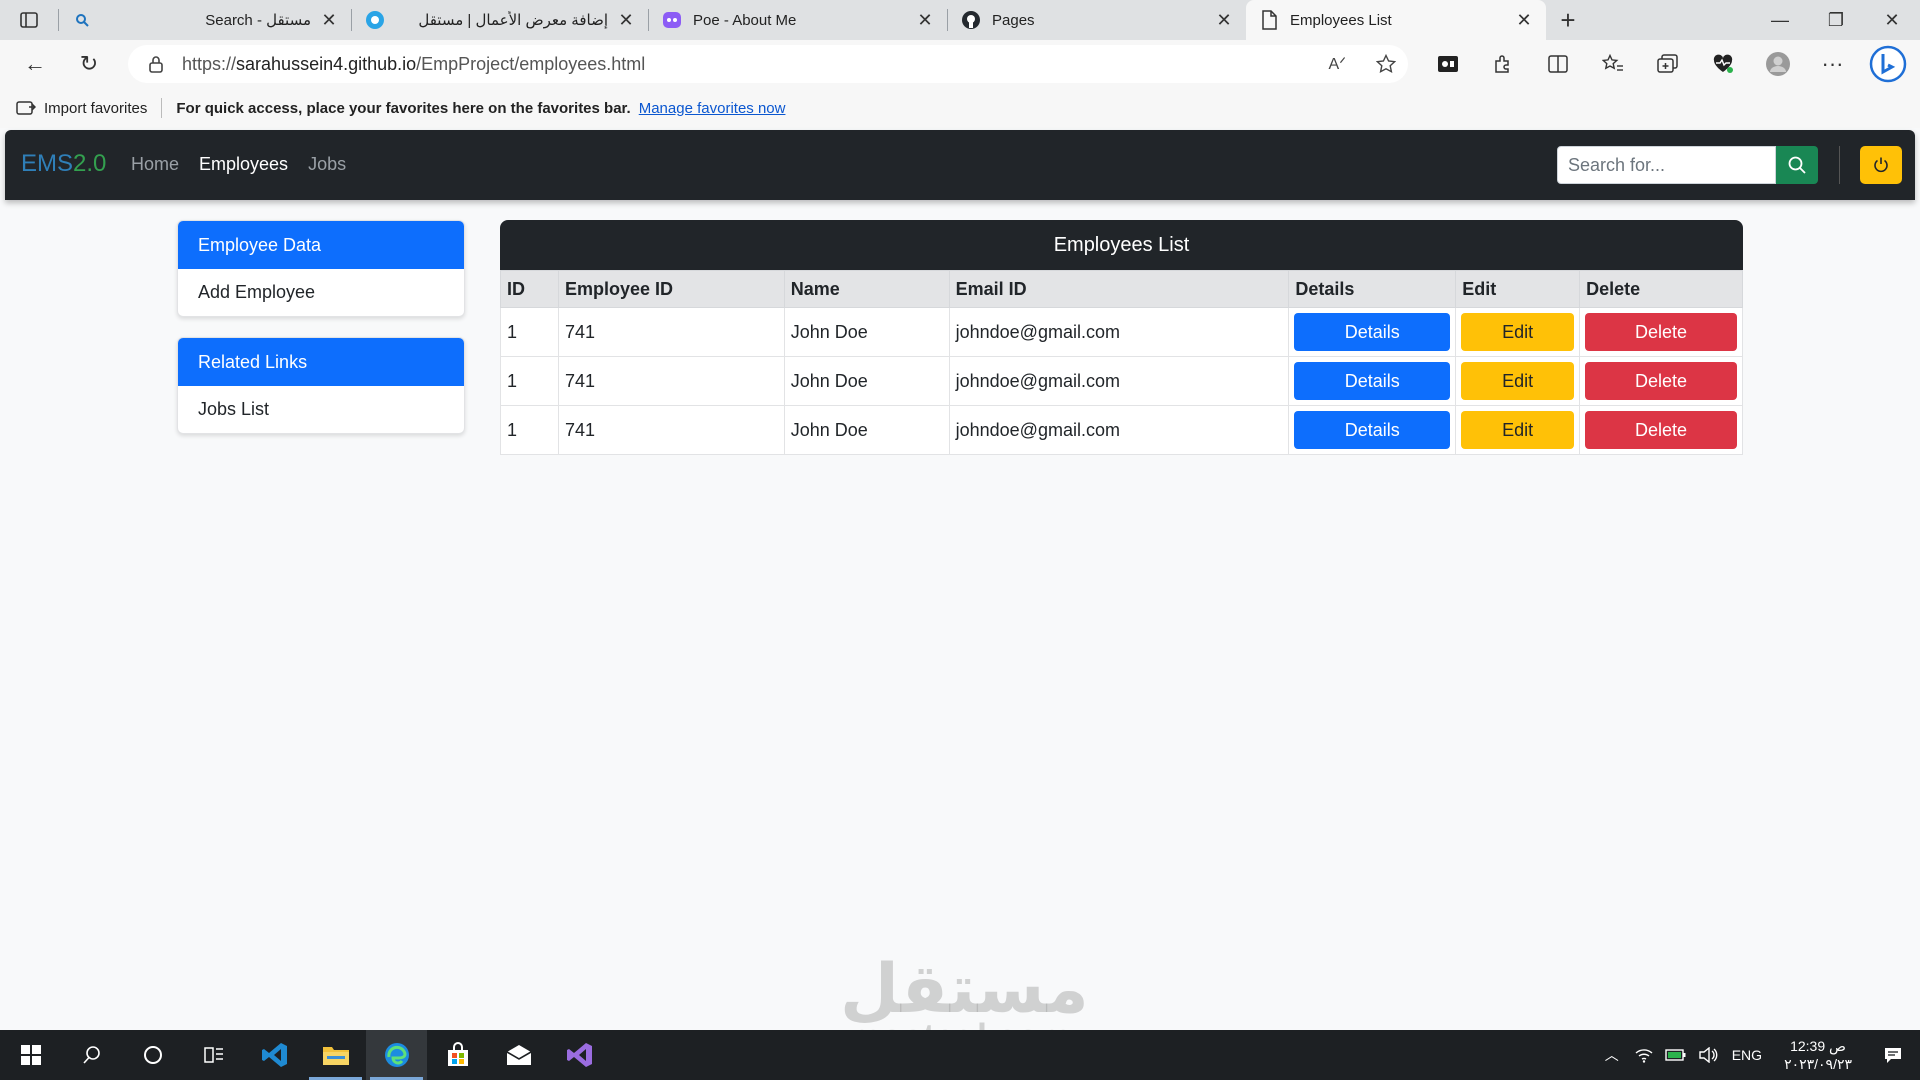 The image size is (1920, 1080). What do you see at coordinates (971, 20) in the screenshot?
I see `github-icon` at bounding box center [971, 20].